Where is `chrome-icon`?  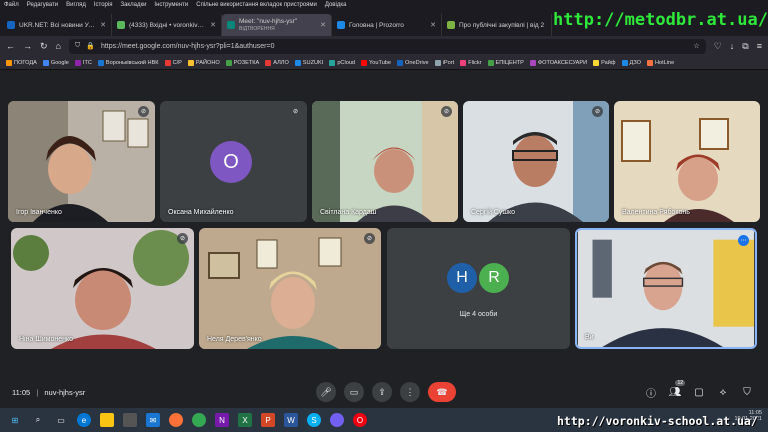 chrome-icon is located at coordinates (199, 420).